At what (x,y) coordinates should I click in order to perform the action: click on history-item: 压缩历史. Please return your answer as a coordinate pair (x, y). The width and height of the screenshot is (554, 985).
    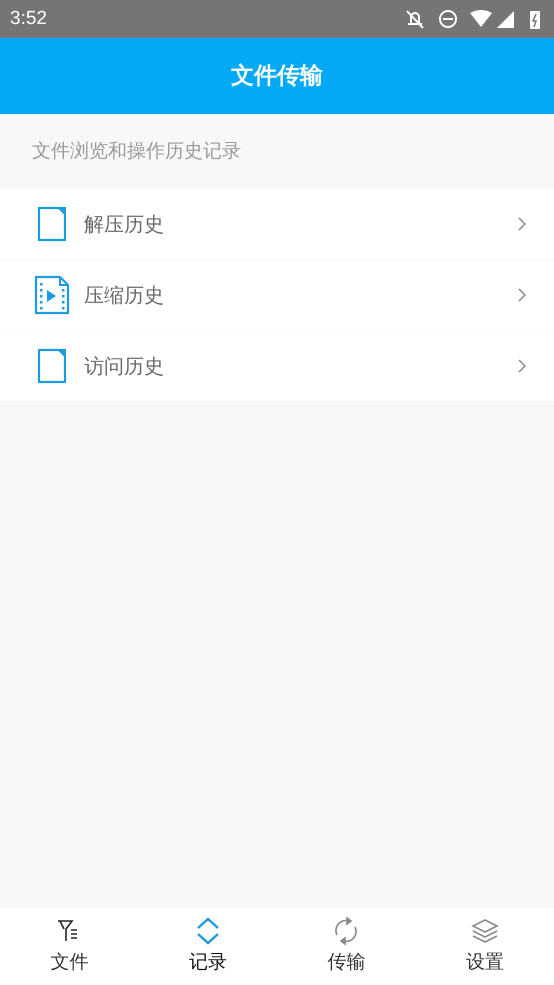
    Looking at the image, I should click on (277, 295).